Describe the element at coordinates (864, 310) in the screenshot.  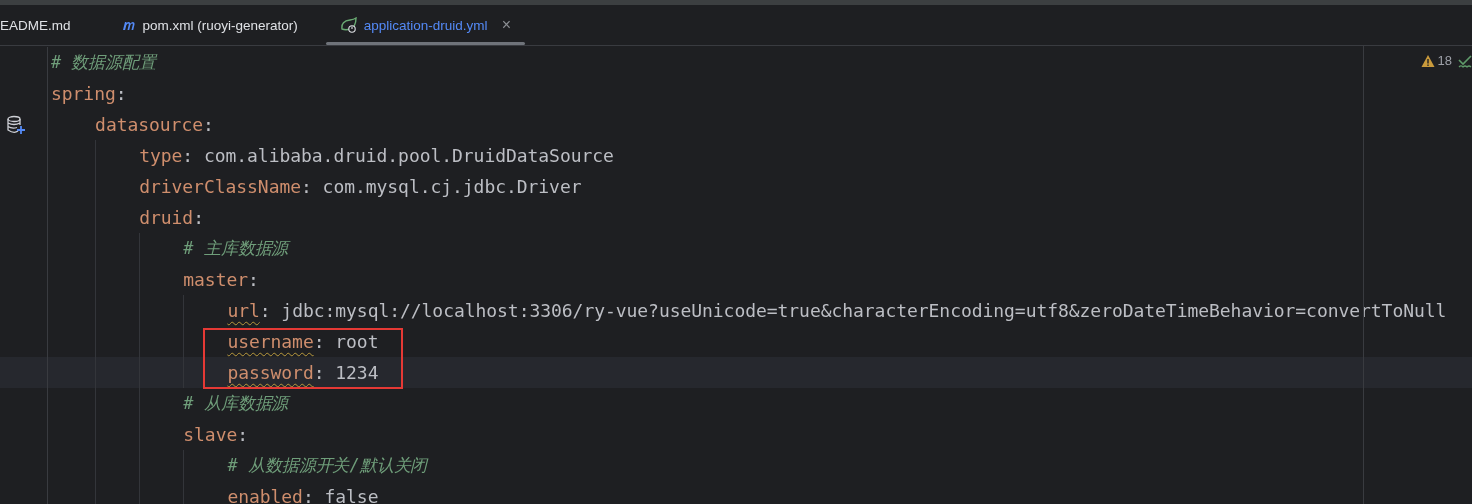
I see `yaml-value: jdbc:mysql://localhost:3306/ry-vue?useUnicode=true&characterEncoding=utf8&zeroDateTimeBehavior=convertToNull` at that location.